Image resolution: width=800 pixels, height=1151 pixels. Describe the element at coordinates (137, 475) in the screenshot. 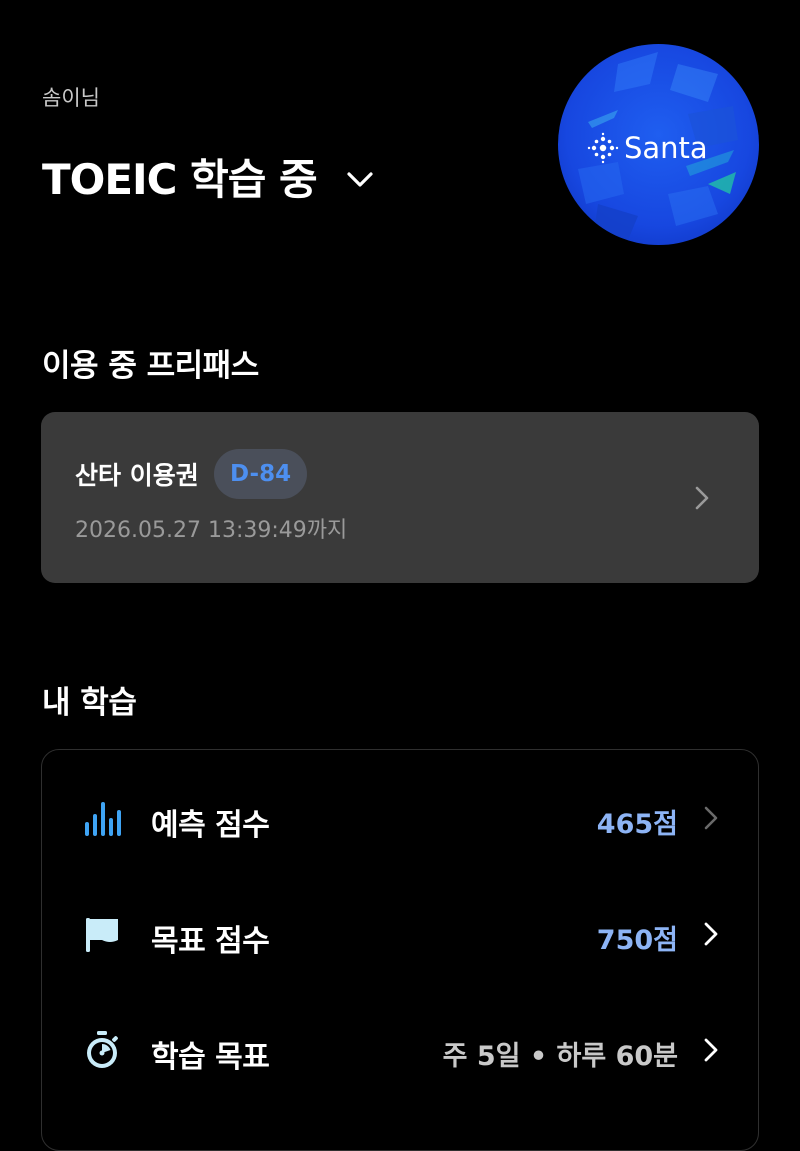

I see `pass-name: 산타 이용권` at that location.